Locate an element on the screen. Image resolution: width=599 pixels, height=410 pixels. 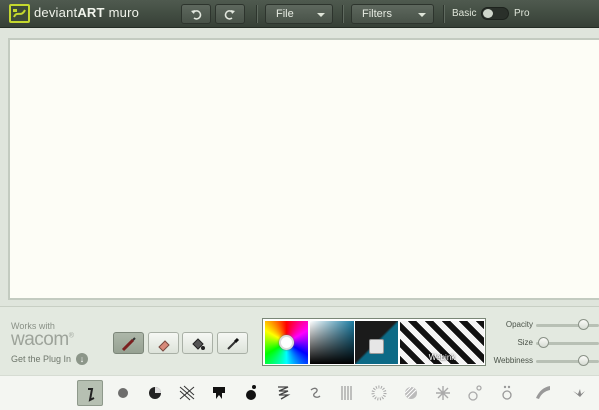
dots-brush is located at coordinates (379, 393).